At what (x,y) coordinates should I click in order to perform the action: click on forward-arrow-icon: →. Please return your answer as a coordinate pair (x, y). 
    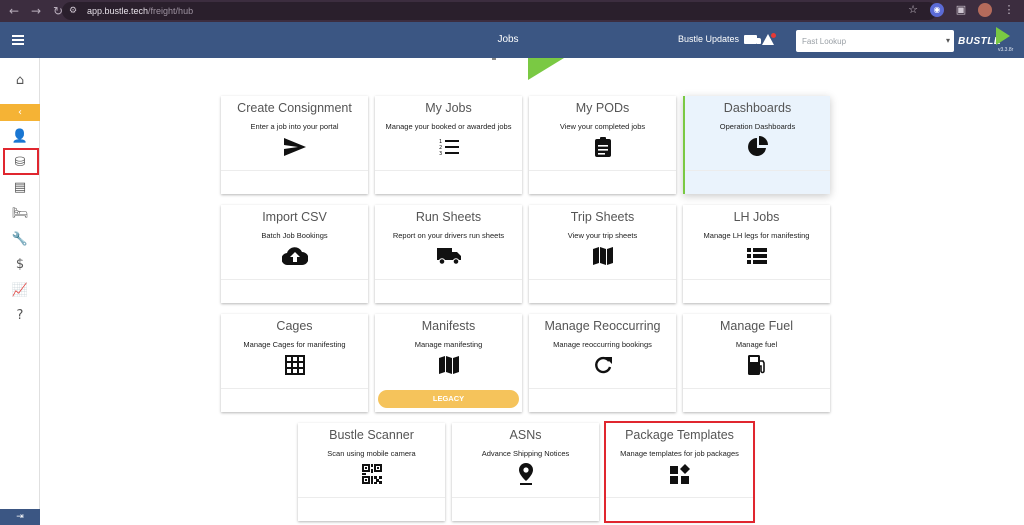
    Looking at the image, I should click on (36, 11).